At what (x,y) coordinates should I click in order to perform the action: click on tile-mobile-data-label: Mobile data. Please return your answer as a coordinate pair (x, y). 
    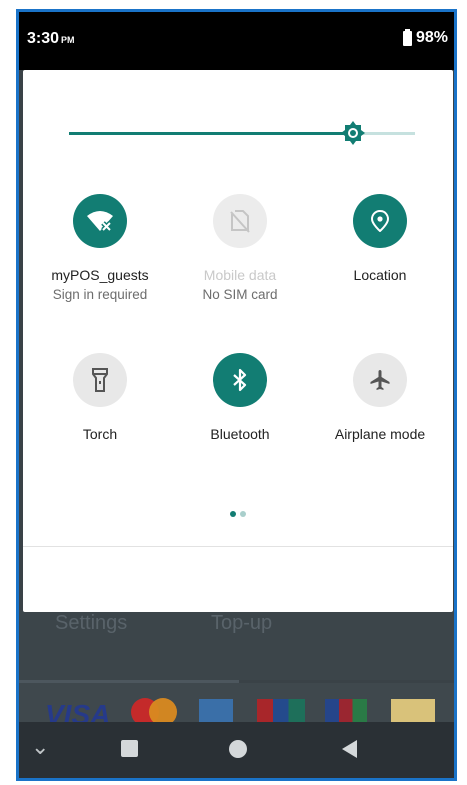
    Looking at the image, I should click on (240, 275).